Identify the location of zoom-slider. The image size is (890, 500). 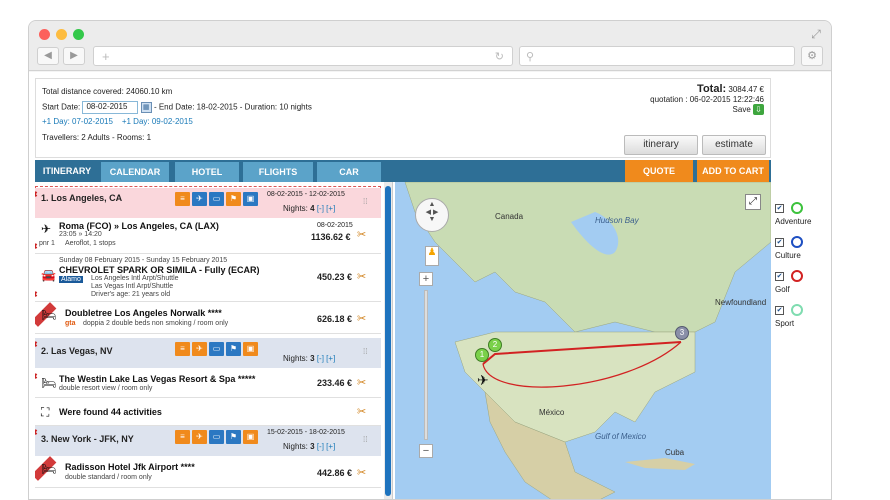
(426, 365).